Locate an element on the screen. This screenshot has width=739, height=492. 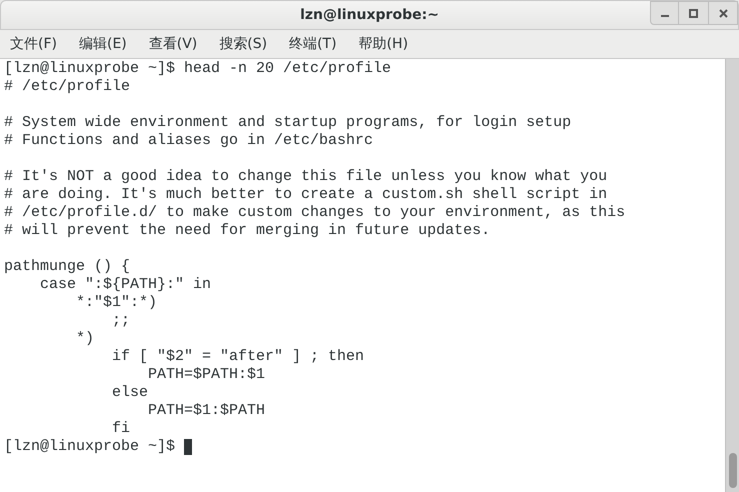
terminal-line: ;; is located at coordinates (120, 321).